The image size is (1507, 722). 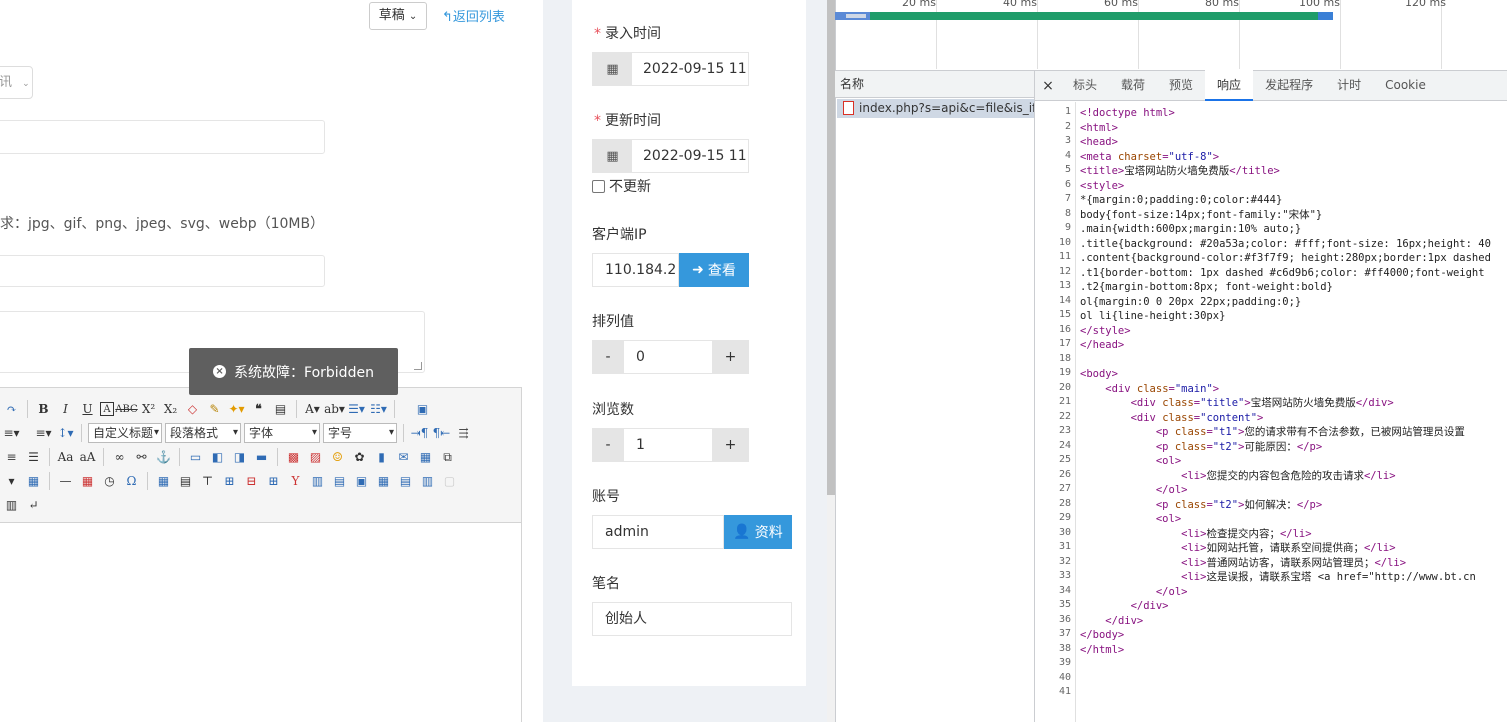 What do you see at coordinates (141, 457) in the screenshot?
I see `unlink-icon: ⚯` at bounding box center [141, 457].